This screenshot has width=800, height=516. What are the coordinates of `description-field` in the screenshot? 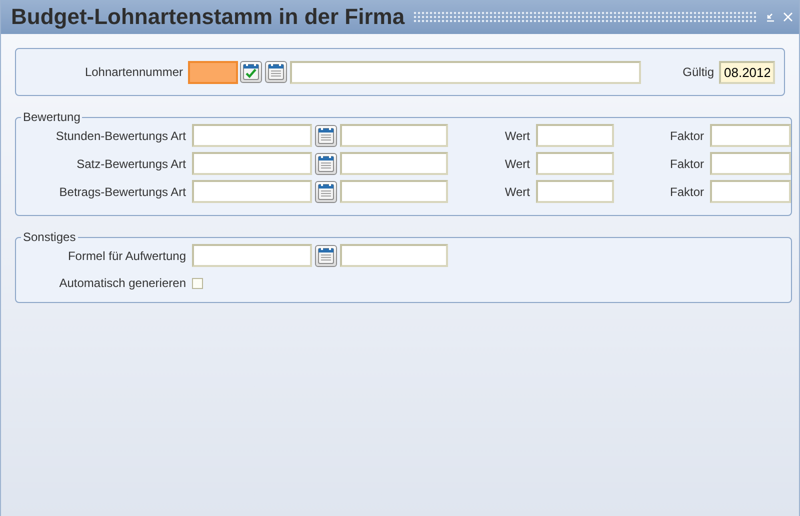 It's located at (465, 72).